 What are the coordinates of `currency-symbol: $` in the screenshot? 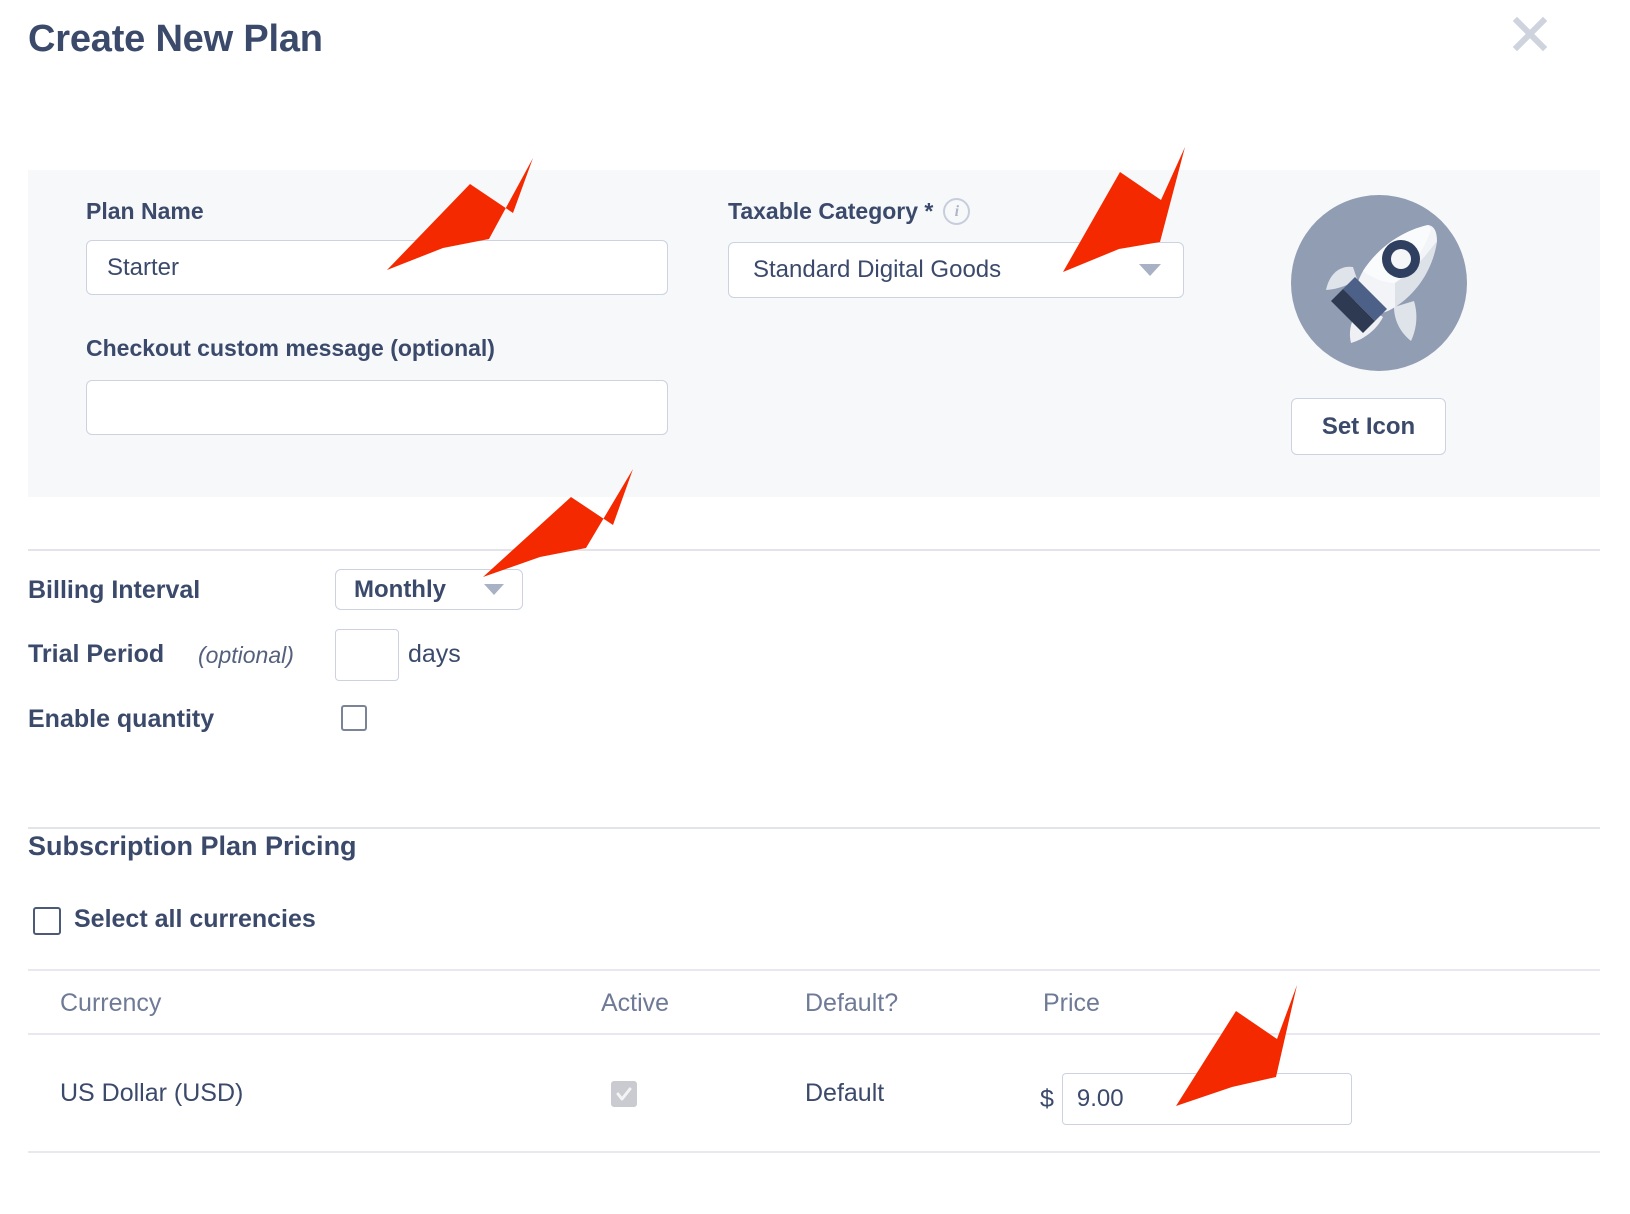 It's located at (1047, 1098).